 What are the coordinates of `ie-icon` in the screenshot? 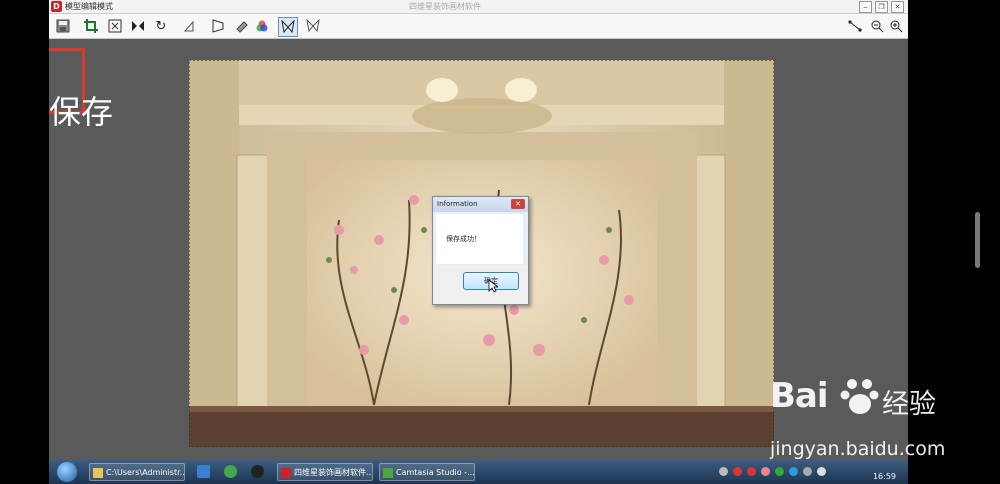 It's located at (203, 471).